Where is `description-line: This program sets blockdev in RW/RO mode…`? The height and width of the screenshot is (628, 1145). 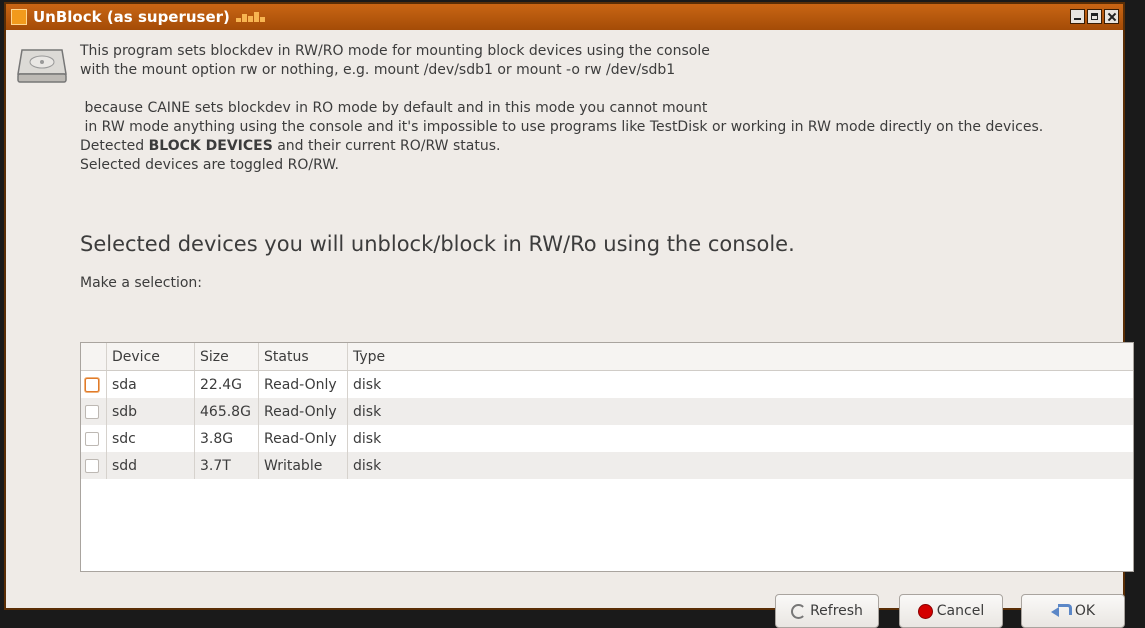 description-line: This program sets blockdev in RW/RO mode… is located at coordinates (395, 51).